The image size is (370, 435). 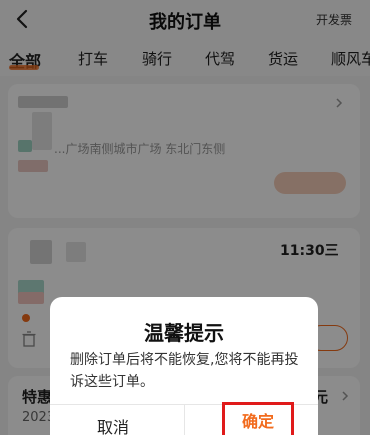 I want to click on cancel-button: 取消, so click(x=117, y=424).